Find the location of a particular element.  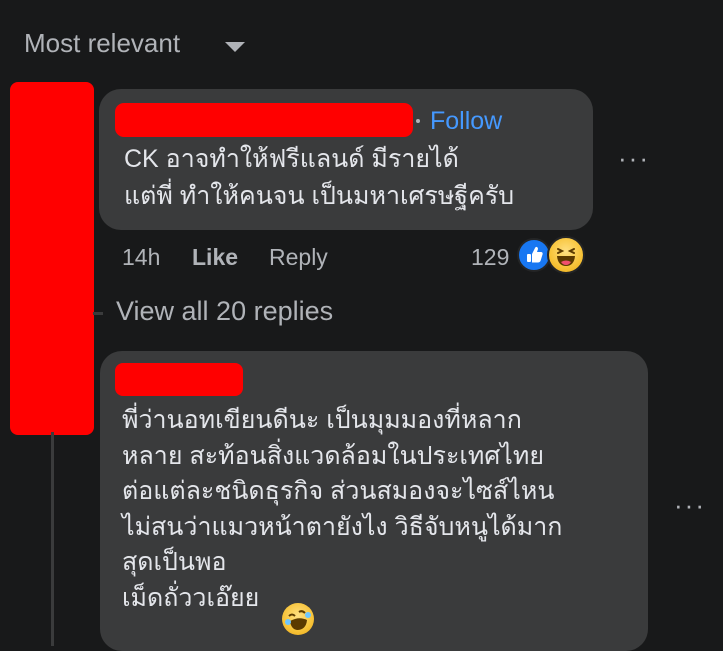

like-button-label: Like is located at coordinates (215, 257).